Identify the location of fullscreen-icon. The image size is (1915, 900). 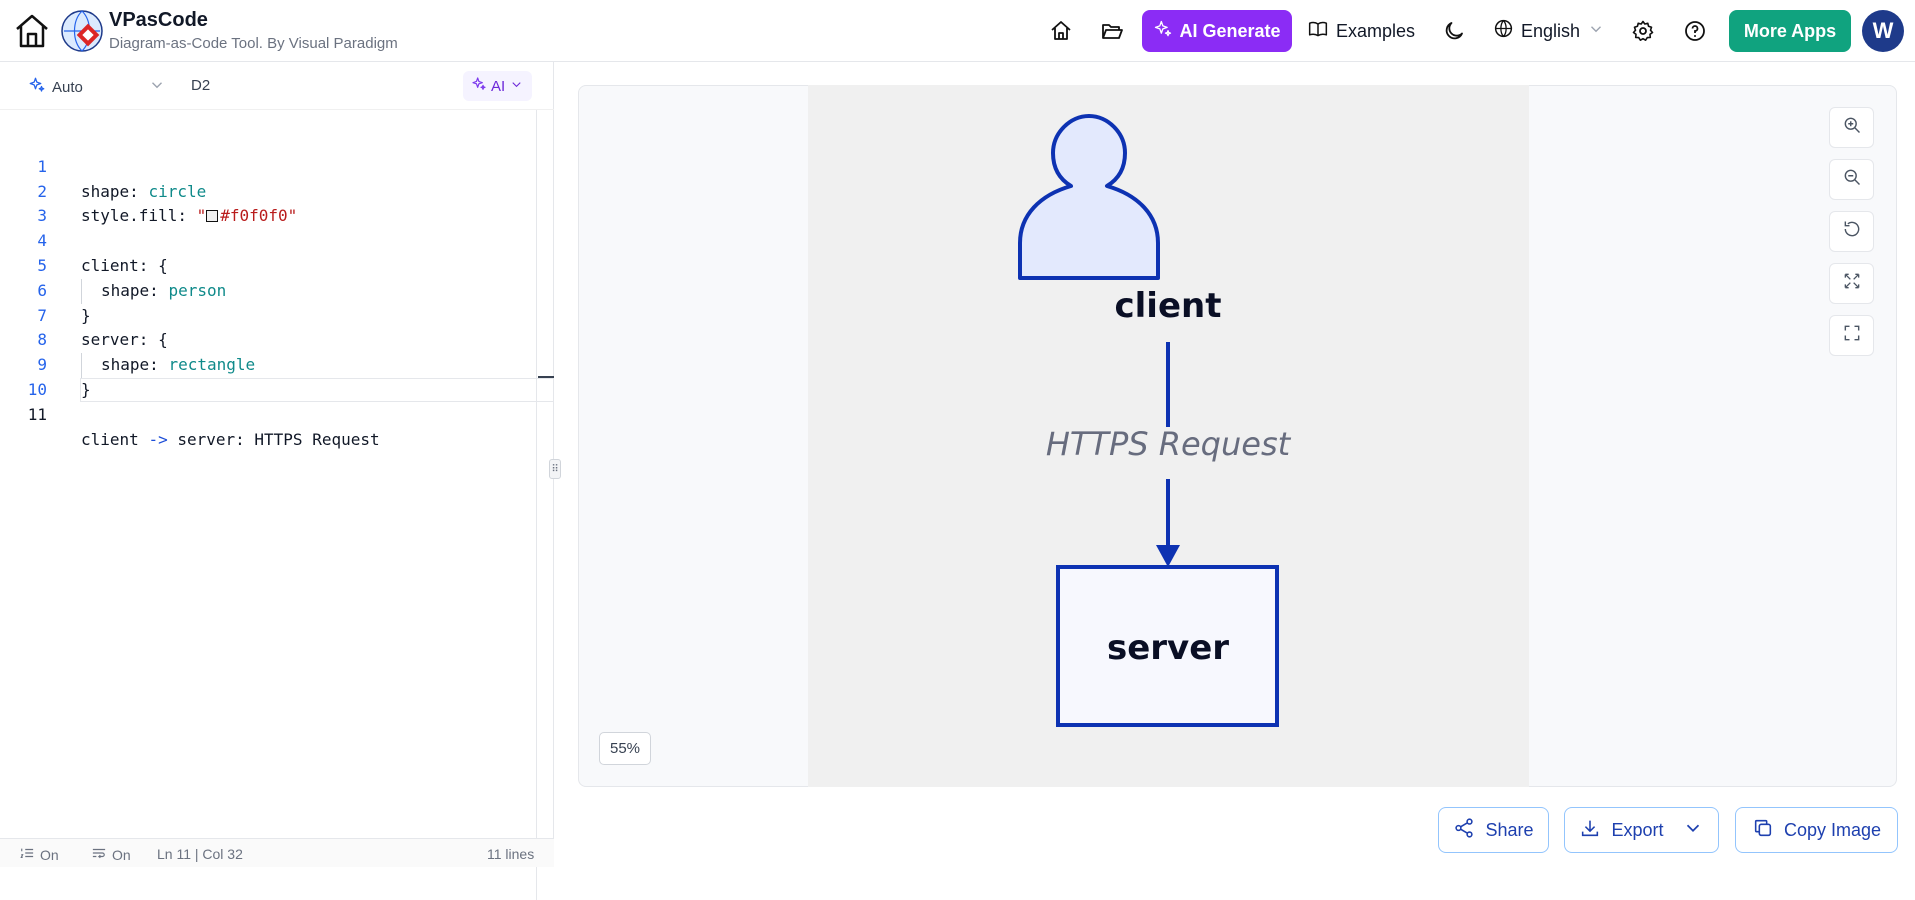
(1852, 335).